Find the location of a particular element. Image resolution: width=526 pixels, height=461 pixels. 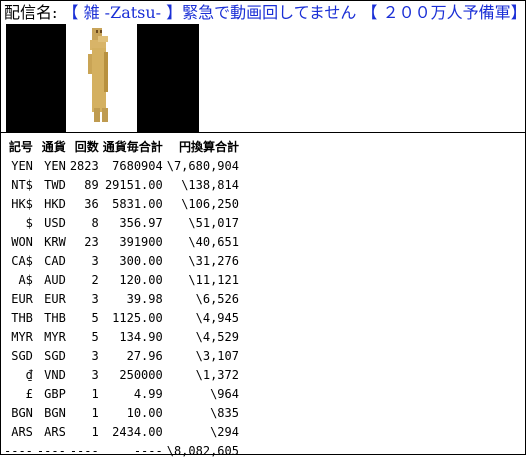

header-currency-total: 通貨毎合計 is located at coordinates (135, 147).